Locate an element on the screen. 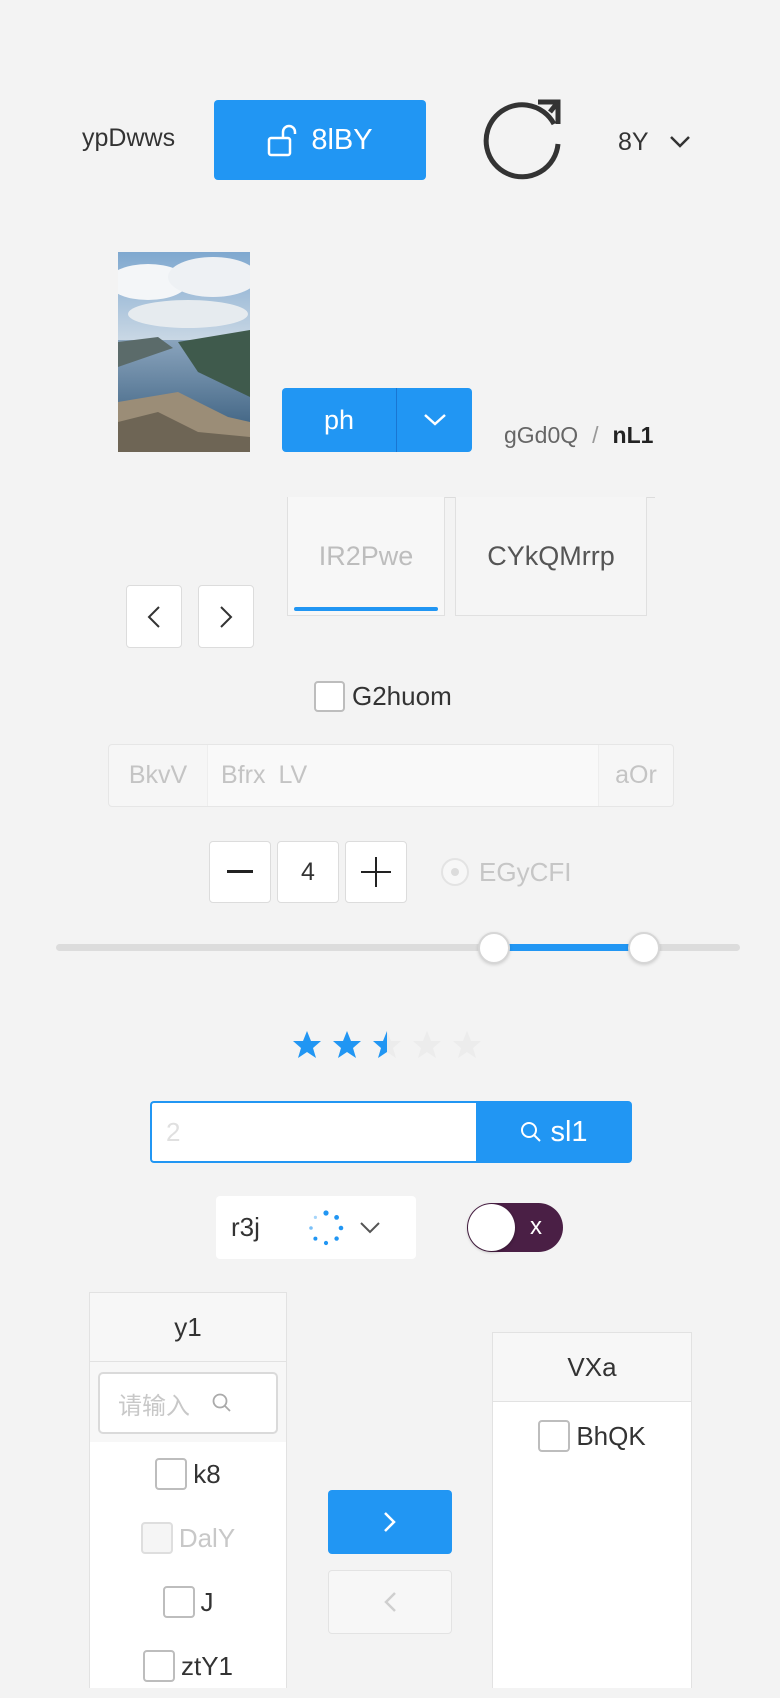 The image size is (780, 1698). transfer-item-label: k8 is located at coordinates (207, 1473).